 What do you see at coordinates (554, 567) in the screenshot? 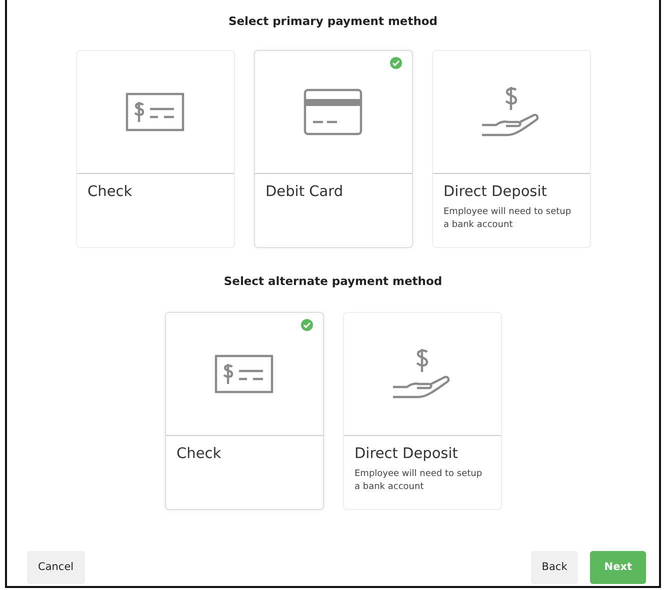
I see `back-button: Back` at bounding box center [554, 567].